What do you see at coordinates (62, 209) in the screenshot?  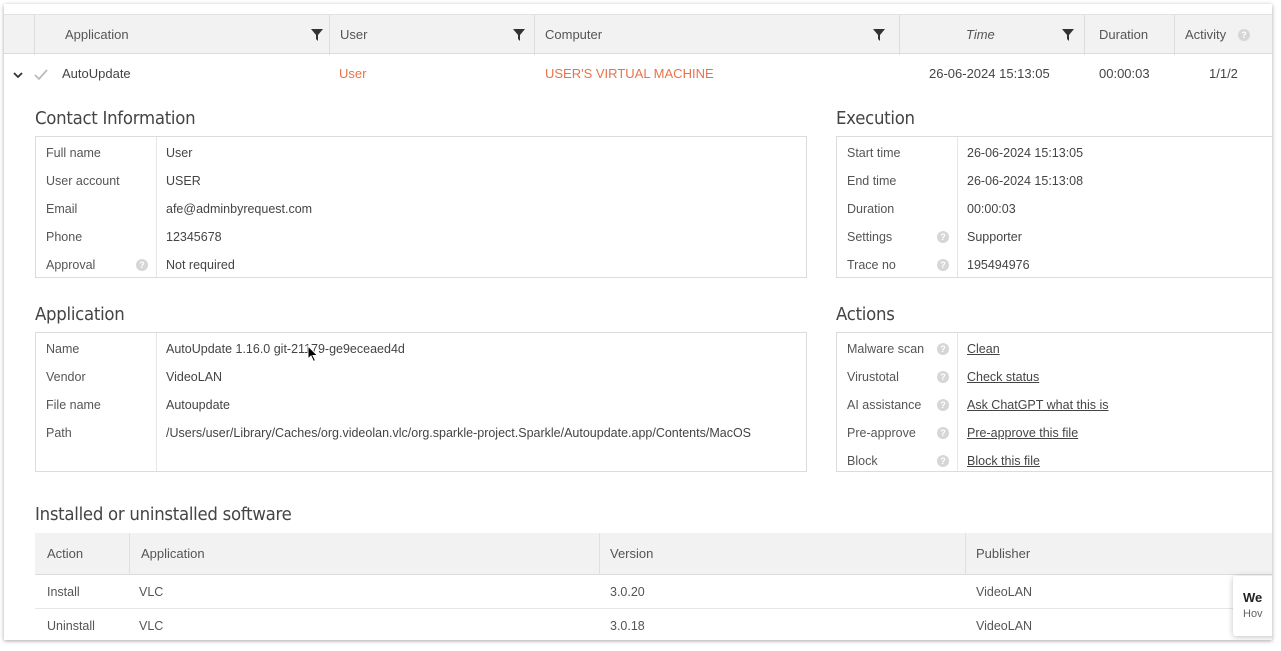 I see `field-label: Email` at bounding box center [62, 209].